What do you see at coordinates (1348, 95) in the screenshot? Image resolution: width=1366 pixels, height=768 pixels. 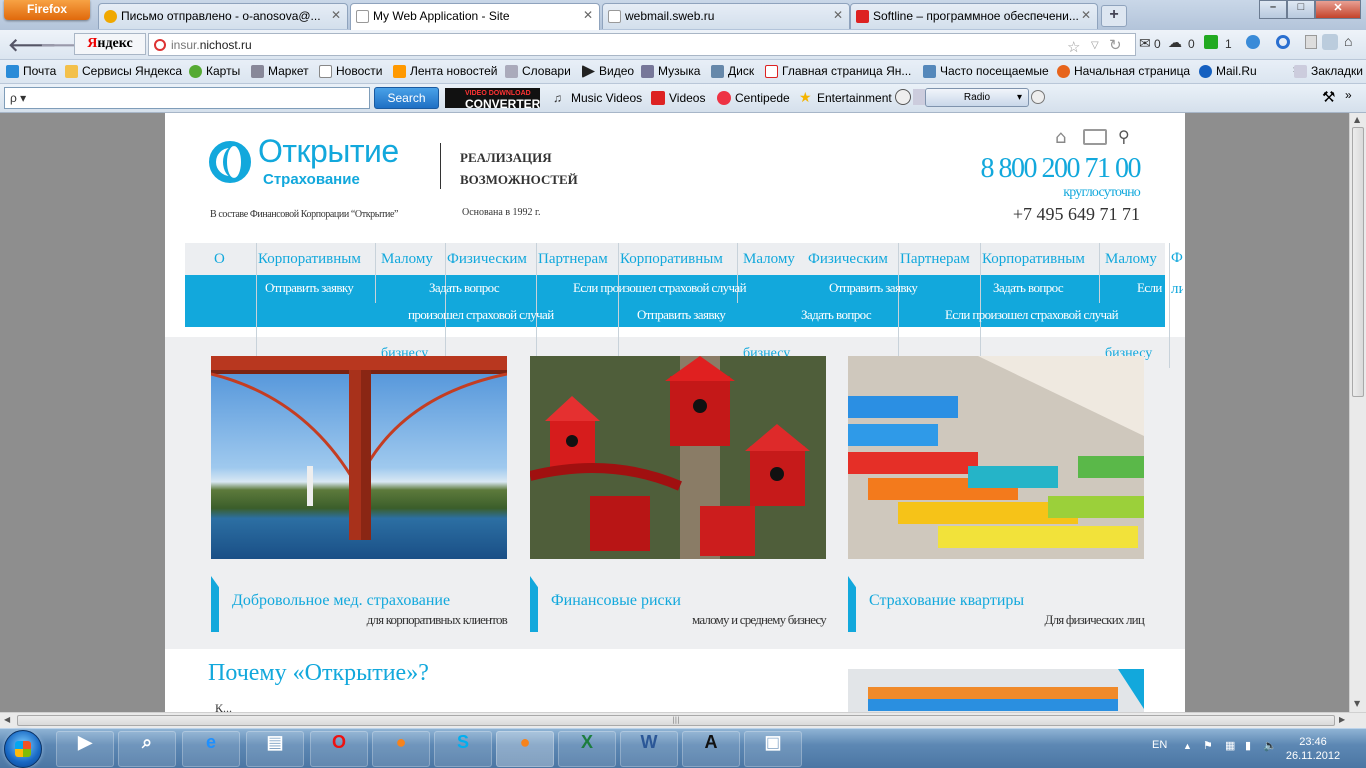 I see `toolbar-overflow-icon: »` at bounding box center [1348, 95].